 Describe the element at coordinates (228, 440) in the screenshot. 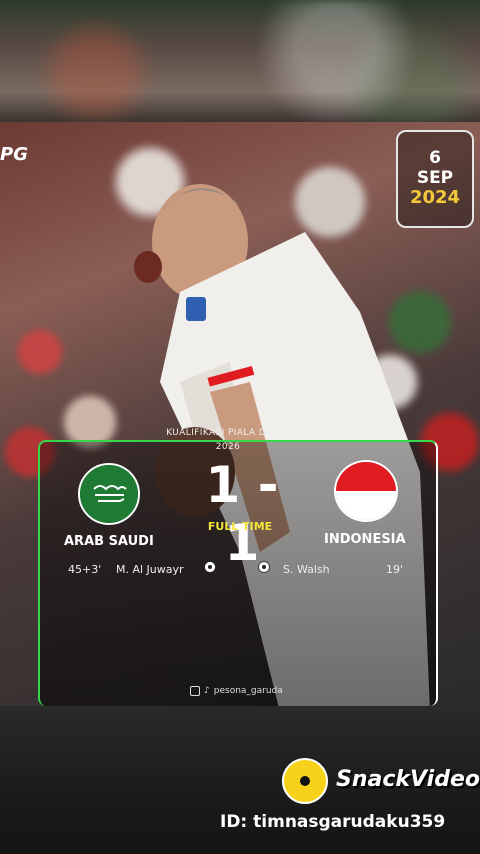

I see `competition-title: KUALIFIKASI PIALA DUNIA 2026` at that location.